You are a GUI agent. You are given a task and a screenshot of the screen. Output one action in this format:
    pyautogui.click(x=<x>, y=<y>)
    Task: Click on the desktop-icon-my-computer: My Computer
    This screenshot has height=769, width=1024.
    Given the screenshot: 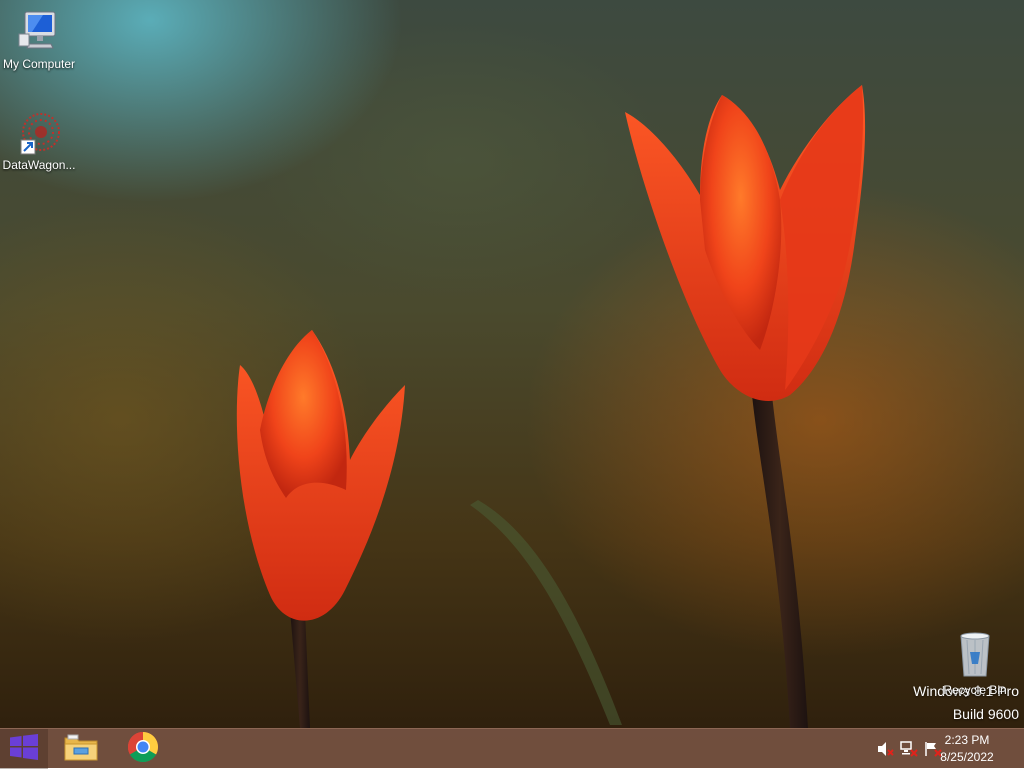 What is the action you would take?
    pyautogui.click(x=39, y=39)
    